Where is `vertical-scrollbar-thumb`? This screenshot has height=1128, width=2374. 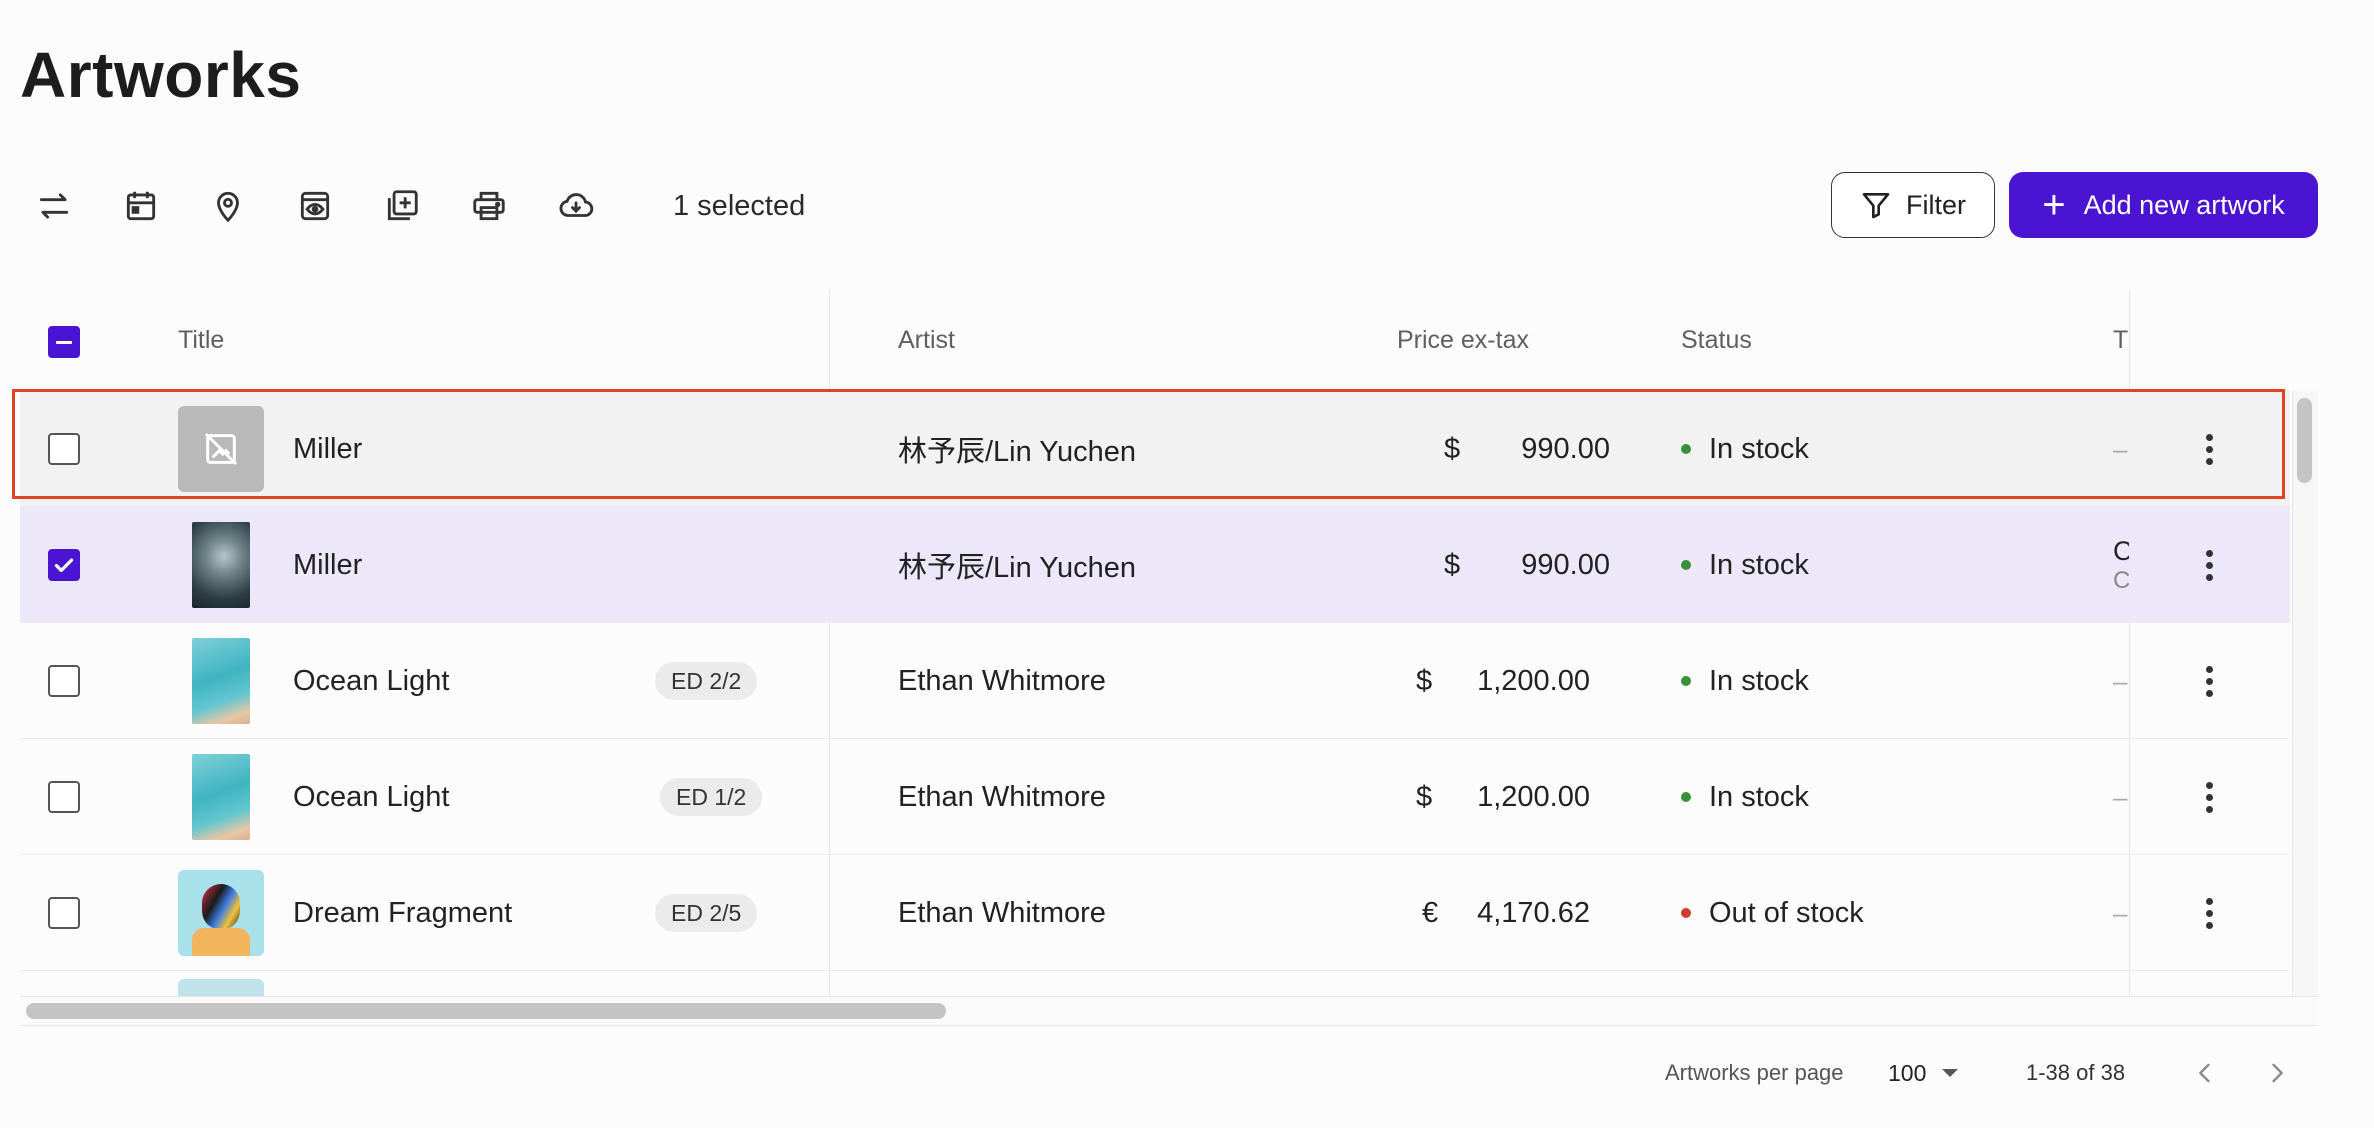
vertical-scrollbar-thumb is located at coordinates (2304, 440).